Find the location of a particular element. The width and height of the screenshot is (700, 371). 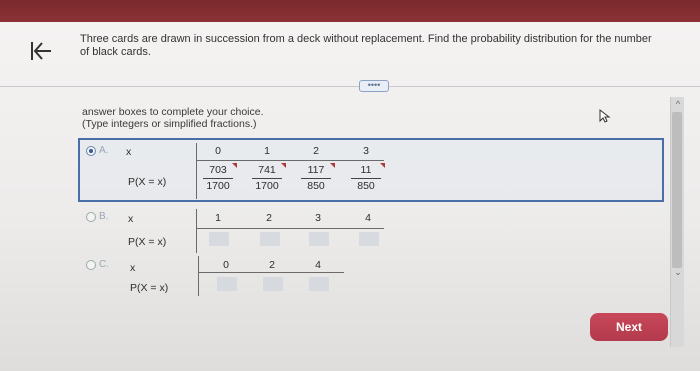

scrollbar-thumb is located at coordinates (677, 190).